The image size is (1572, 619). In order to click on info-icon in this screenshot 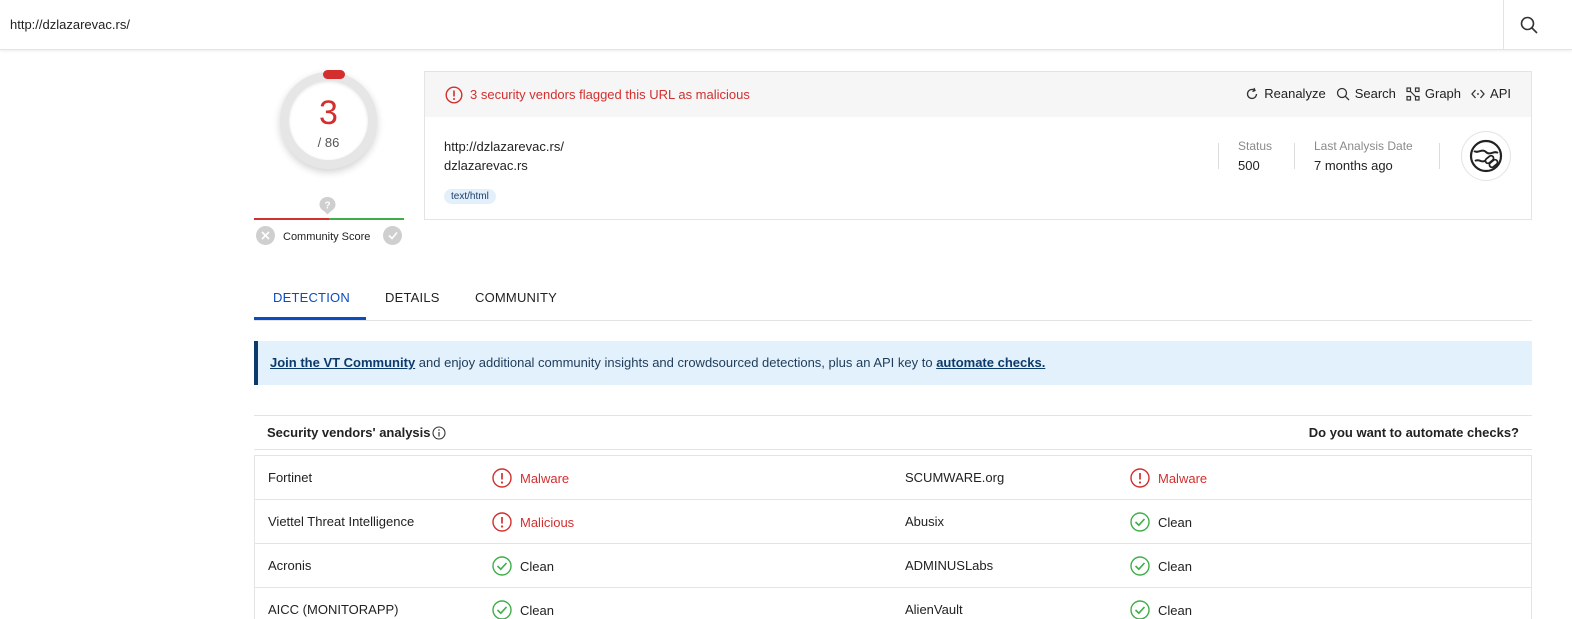, I will do `click(439, 433)`.